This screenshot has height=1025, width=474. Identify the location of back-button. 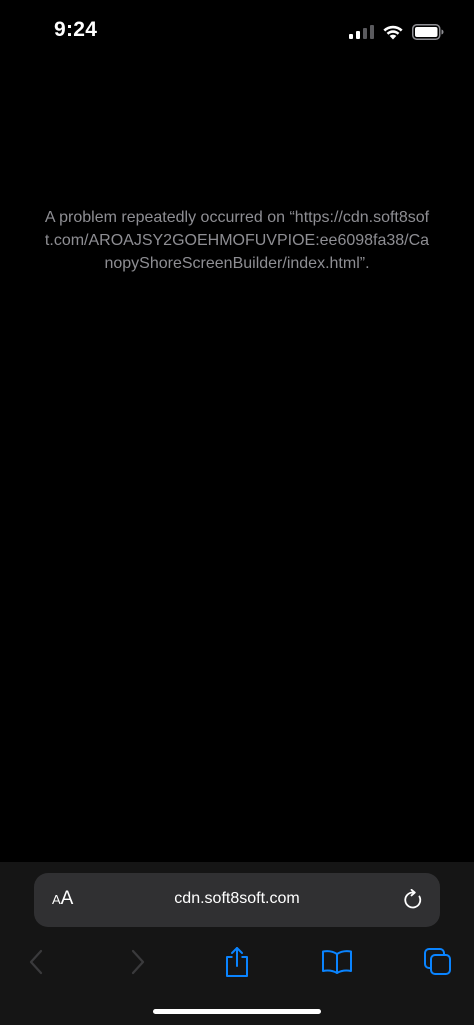
(36, 962).